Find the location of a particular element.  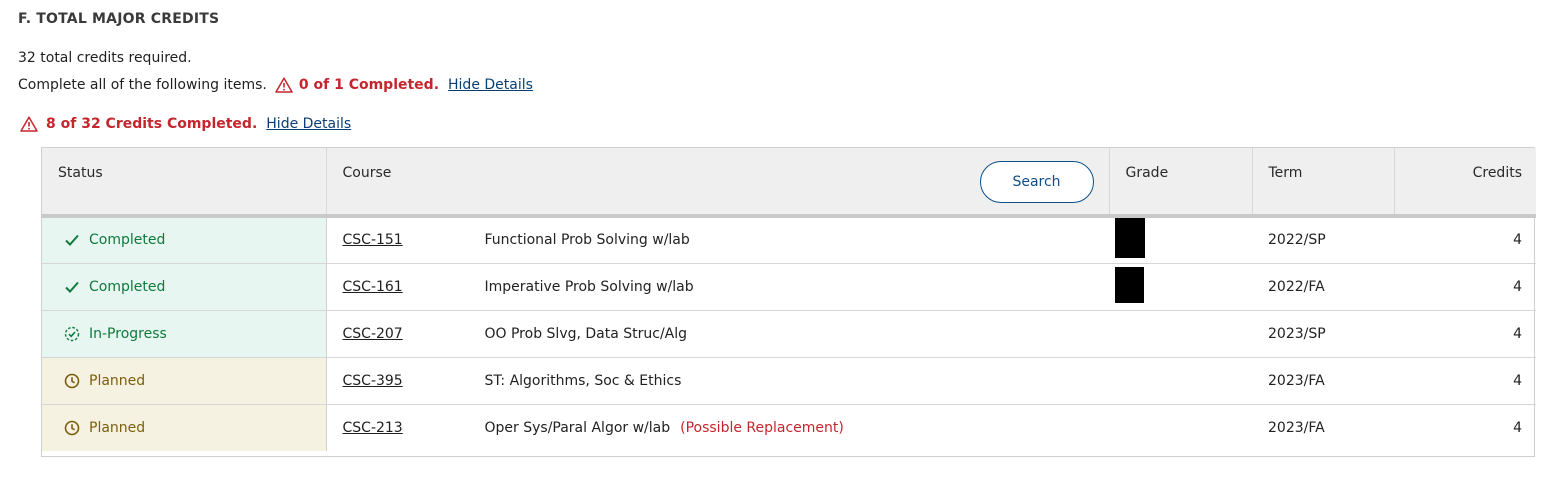

course-cell: CSC-151 Functional Prob Solving w/lab is located at coordinates (717, 240).